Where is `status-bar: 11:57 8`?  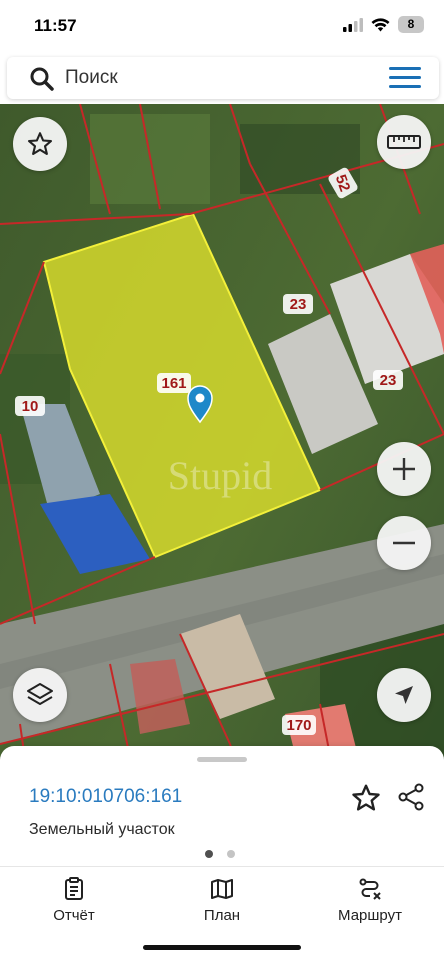 status-bar: 11:57 8 is located at coordinates (222, 26).